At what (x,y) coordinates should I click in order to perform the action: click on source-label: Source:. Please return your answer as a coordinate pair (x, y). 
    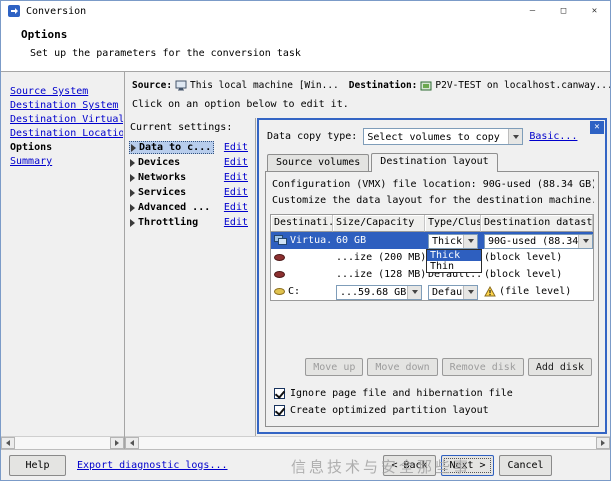
    Looking at the image, I should click on (152, 85).